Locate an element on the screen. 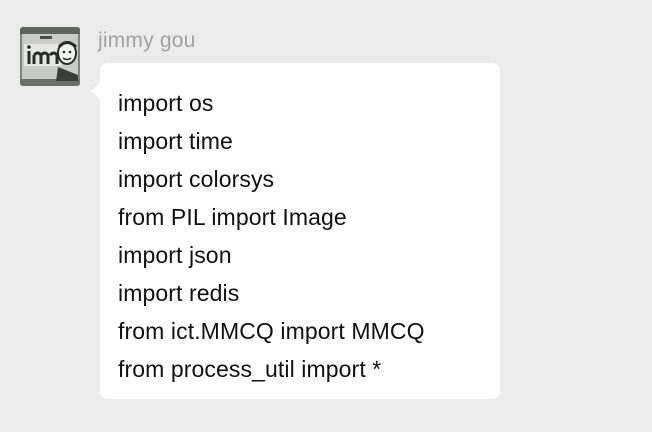  sender-name: jimmy gou is located at coordinates (147, 40).